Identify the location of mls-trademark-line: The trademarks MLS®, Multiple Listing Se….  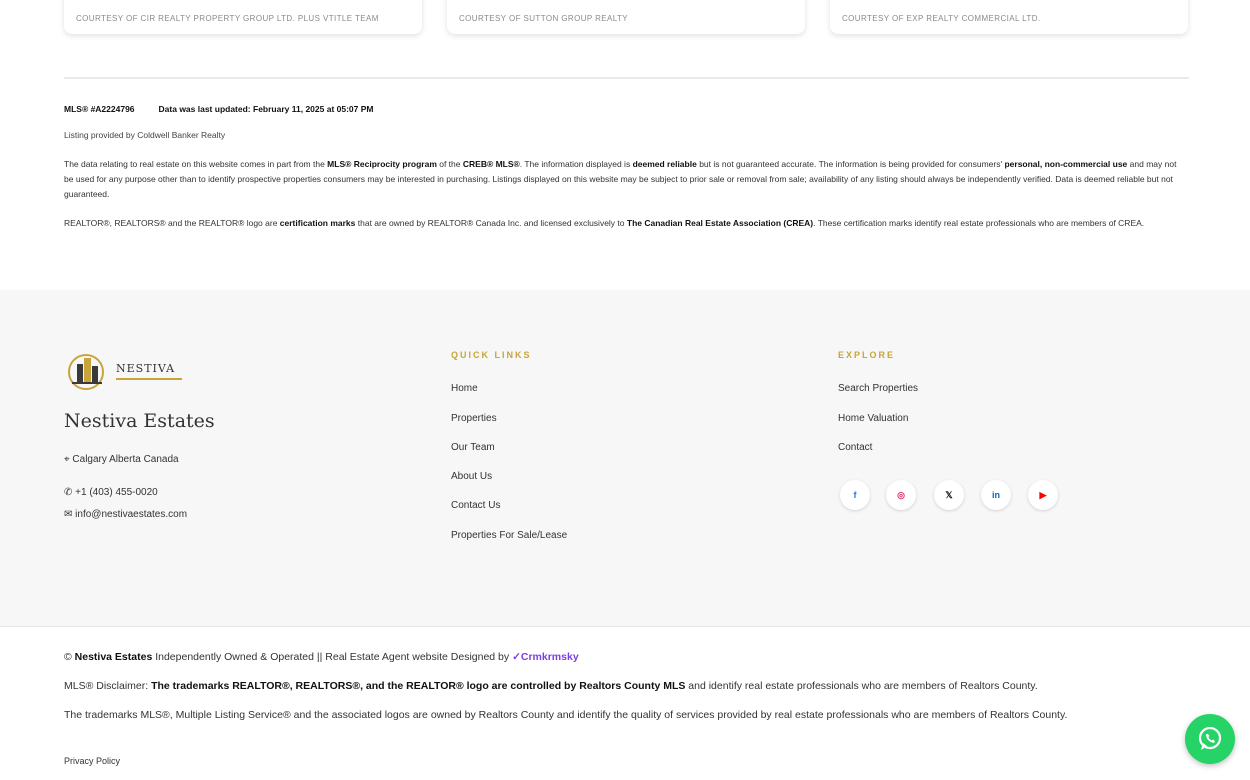
(566, 715).